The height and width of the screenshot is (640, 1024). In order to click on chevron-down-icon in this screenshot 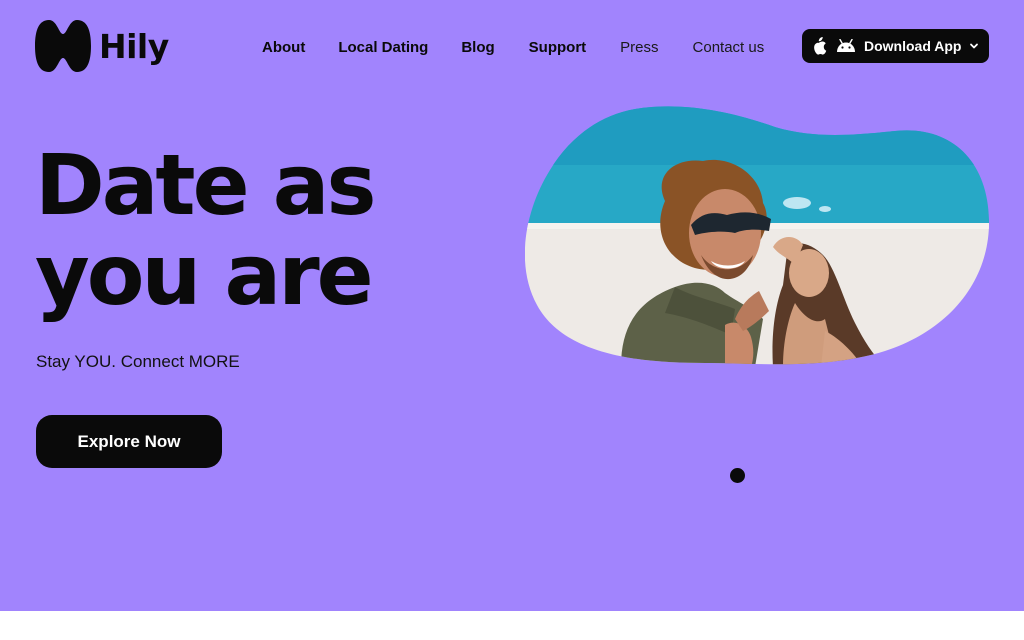, I will do `click(974, 46)`.